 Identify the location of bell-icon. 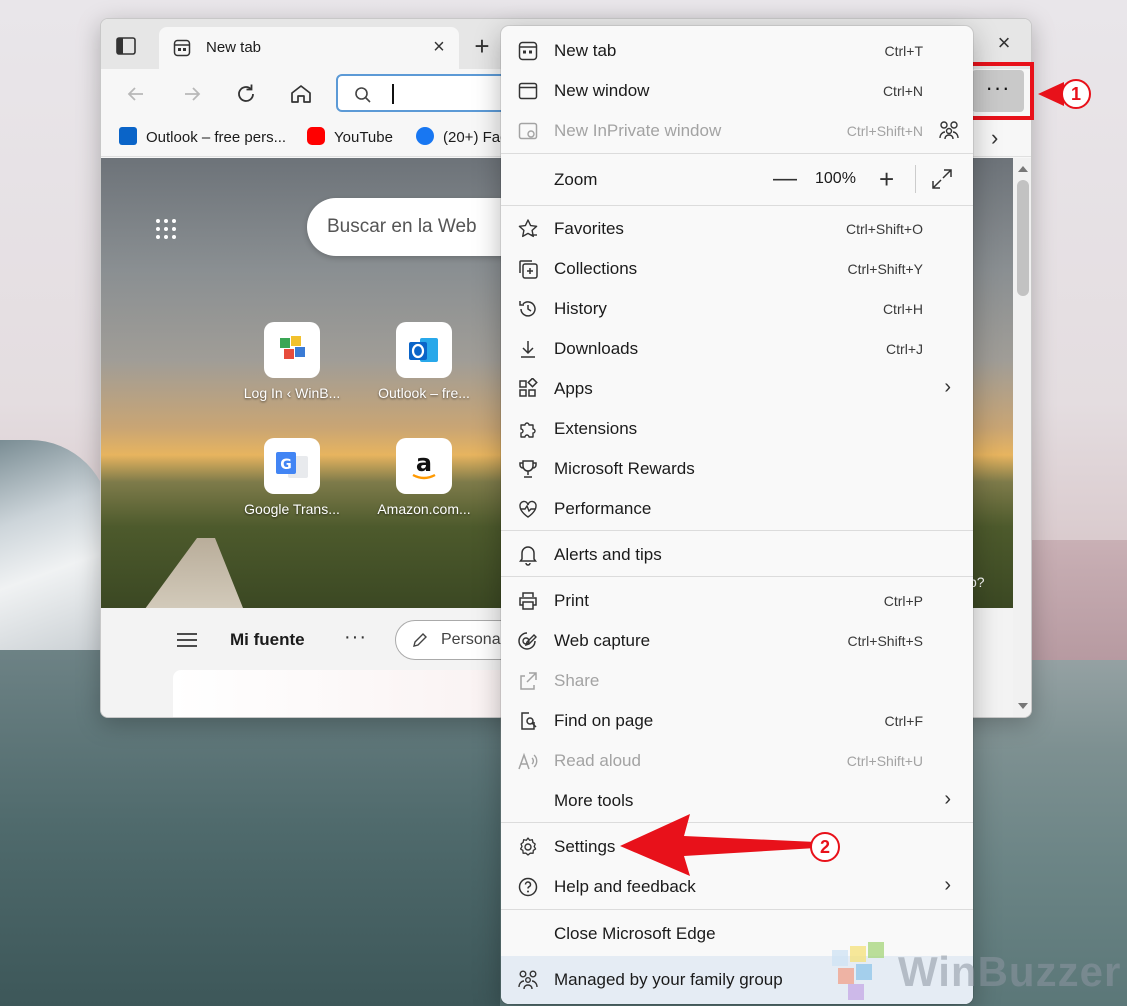
(528, 556).